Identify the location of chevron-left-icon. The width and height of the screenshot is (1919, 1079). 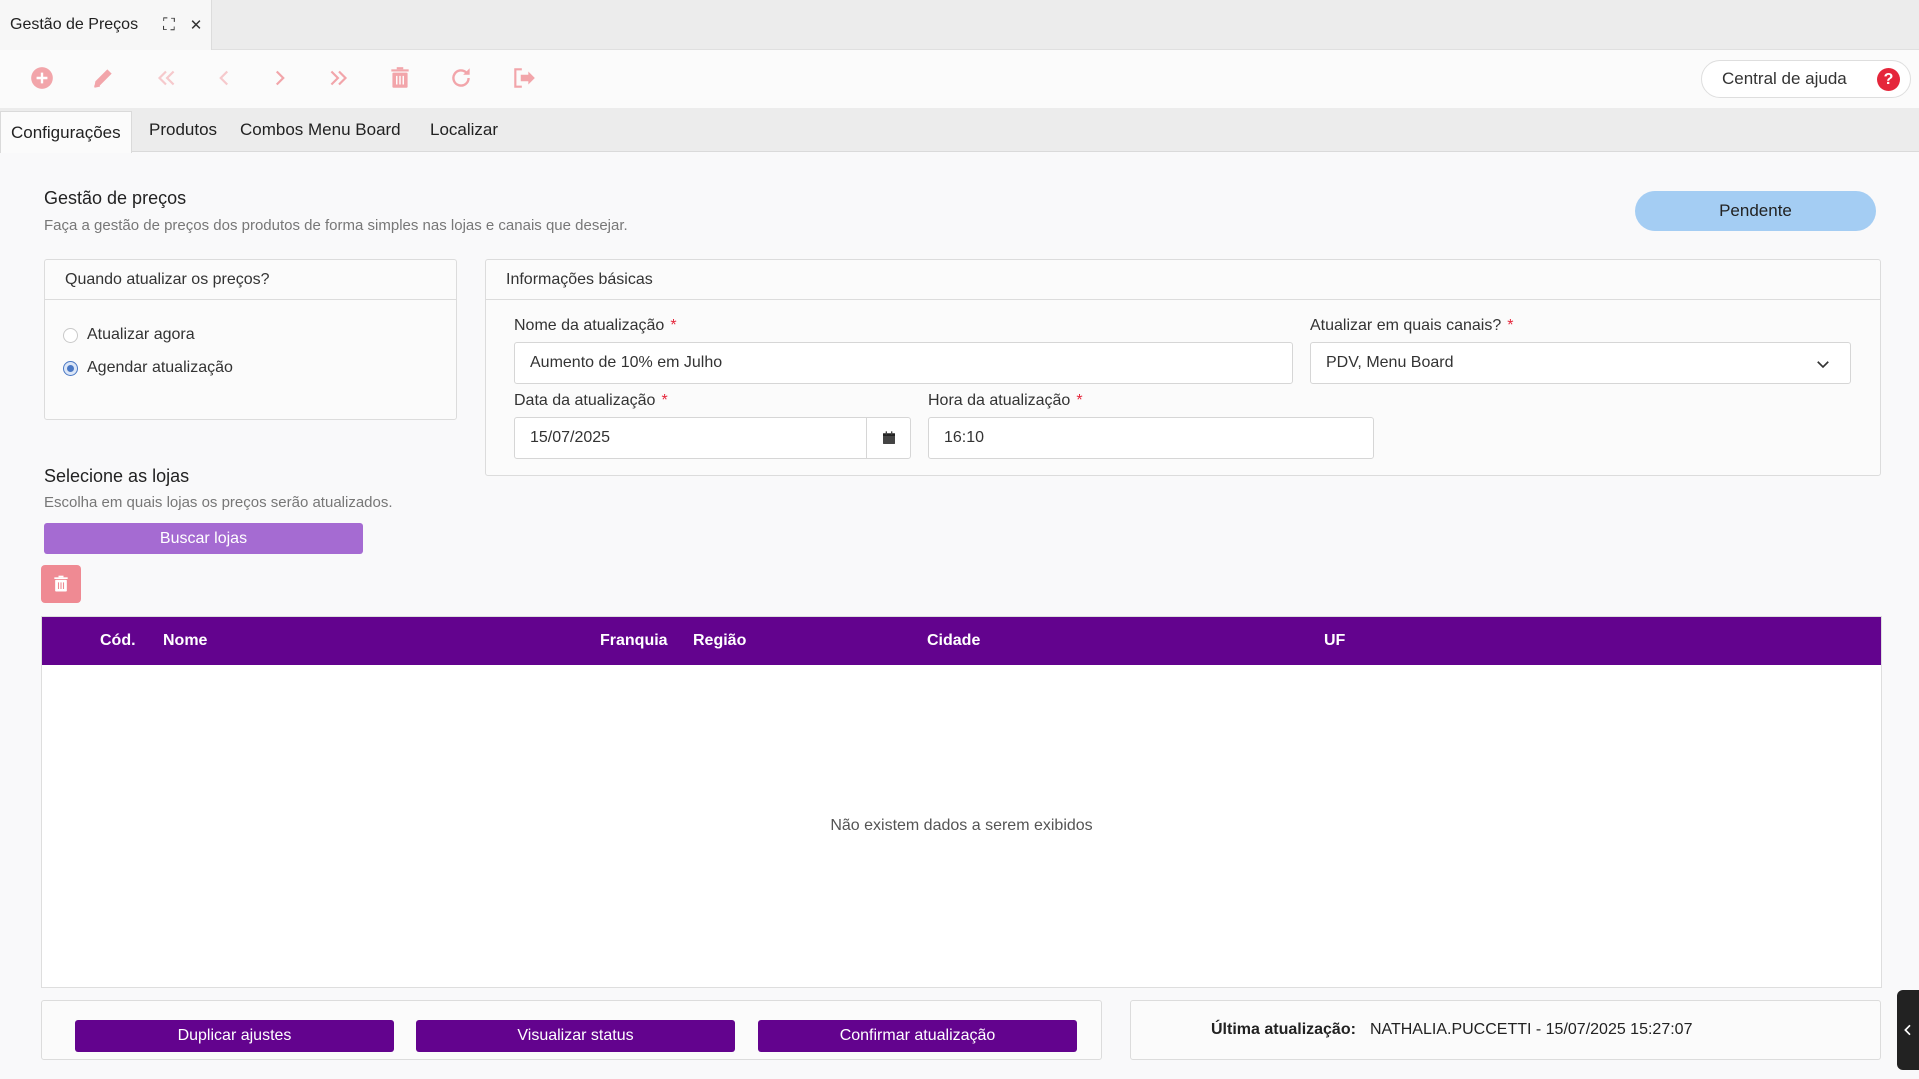
(1907, 1030).